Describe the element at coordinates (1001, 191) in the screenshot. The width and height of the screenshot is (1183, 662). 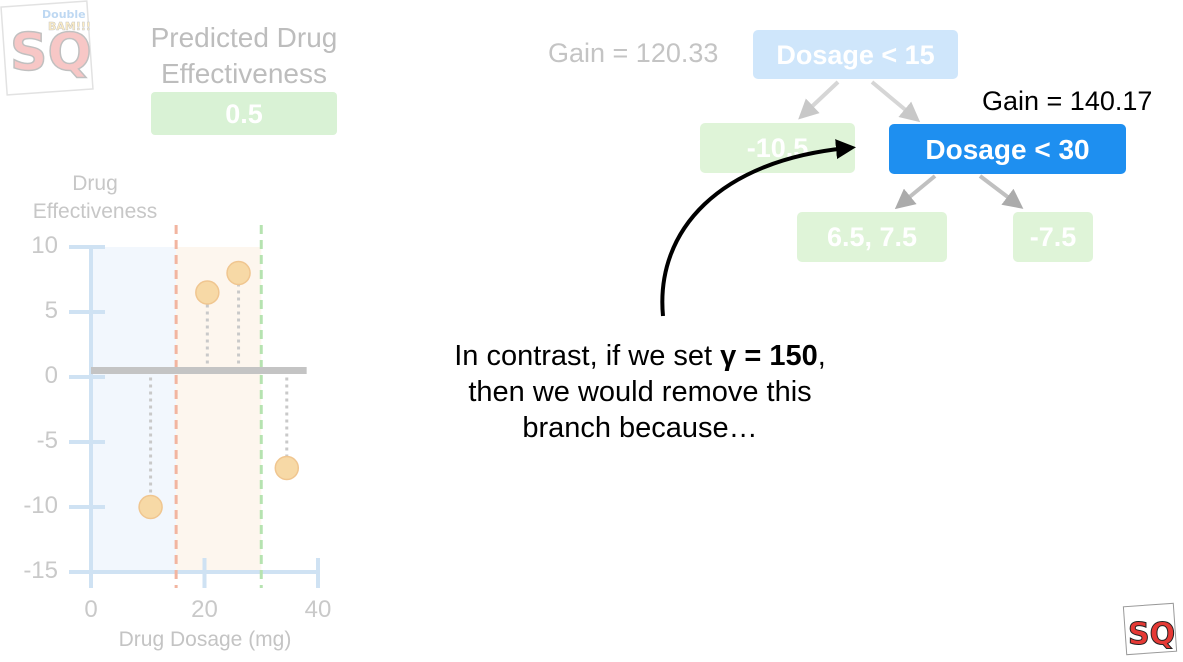
I see `branch-right-arrow` at that location.